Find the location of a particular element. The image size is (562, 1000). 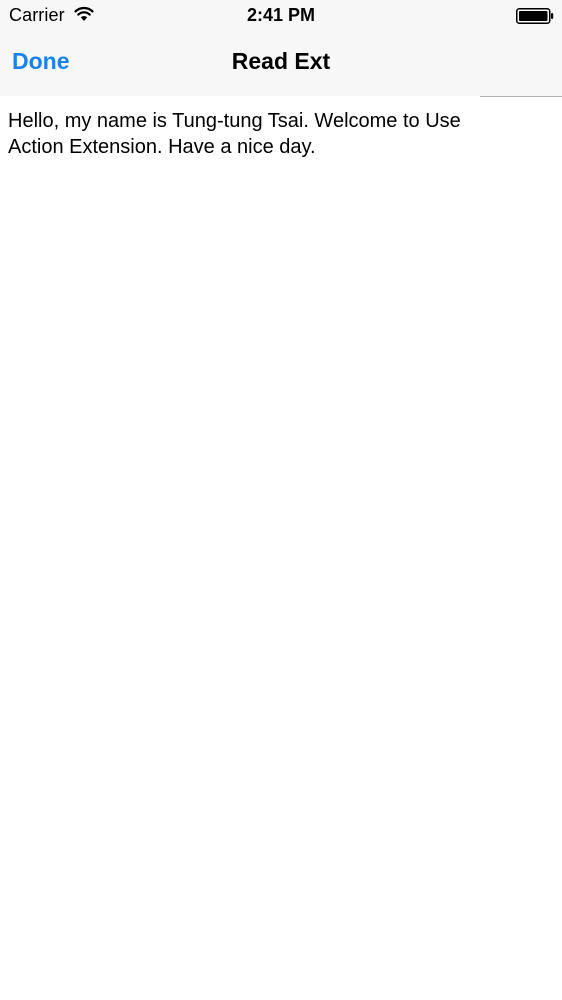

status-bar: Carrier 2:41 PM is located at coordinates (281, 15).